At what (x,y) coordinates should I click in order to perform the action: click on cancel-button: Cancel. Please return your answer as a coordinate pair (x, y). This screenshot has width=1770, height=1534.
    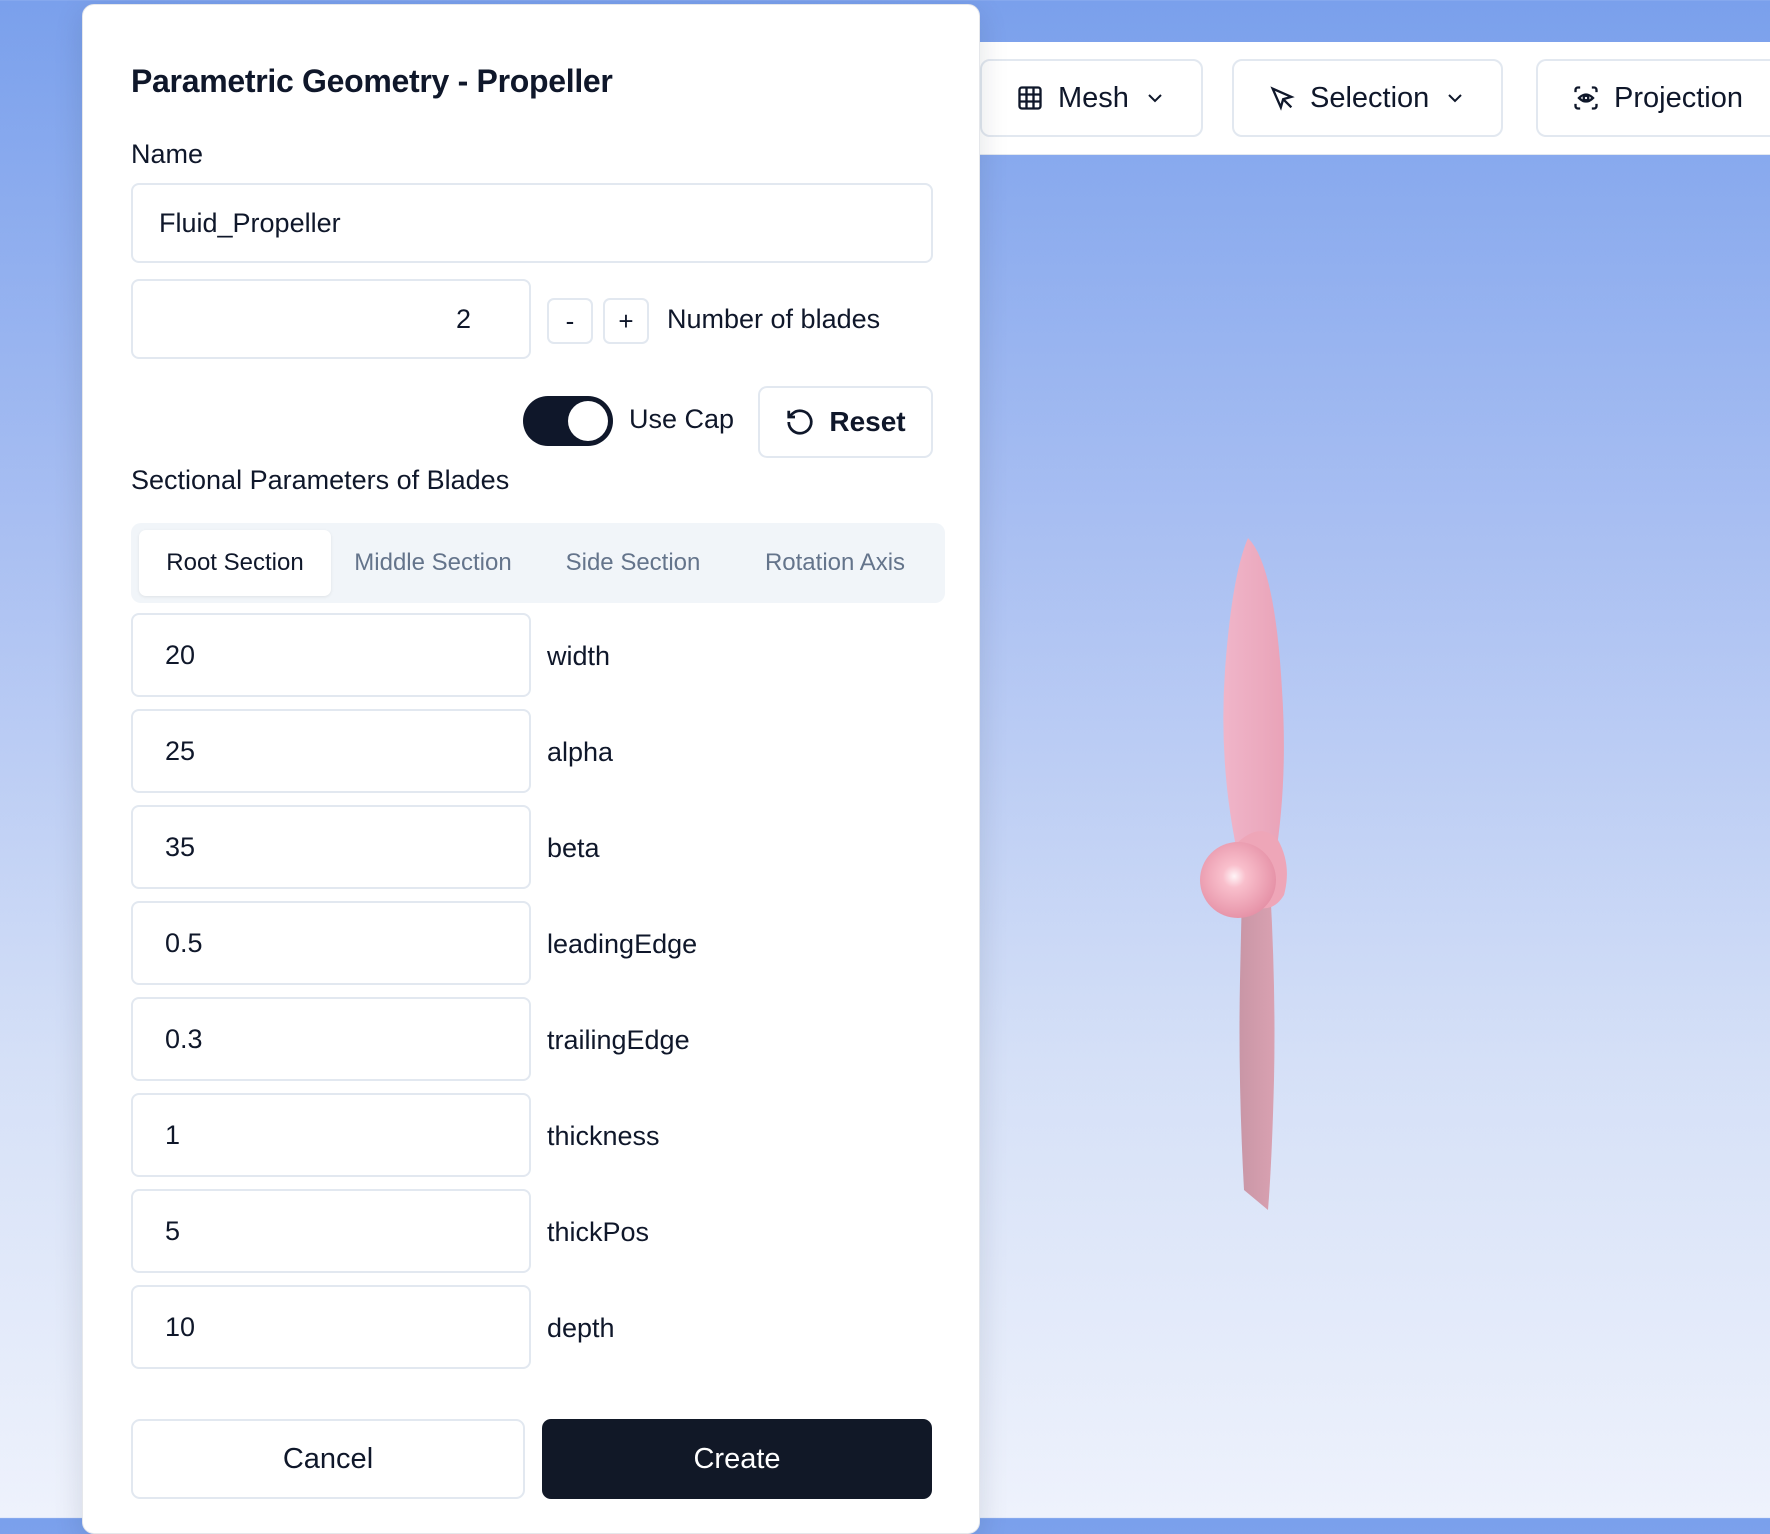
    Looking at the image, I should click on (328, 1459).